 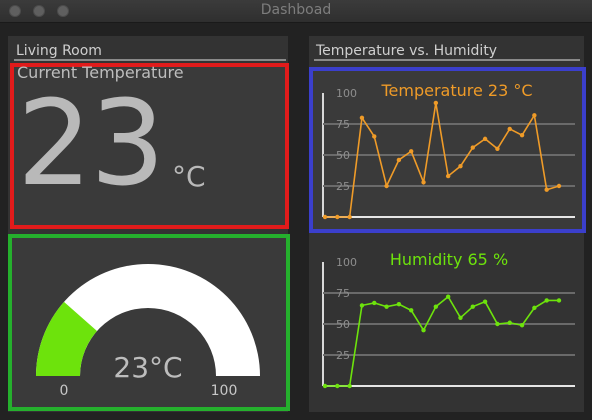 I want to click on humidity-chart-series-line, so click(x=442, y=341).